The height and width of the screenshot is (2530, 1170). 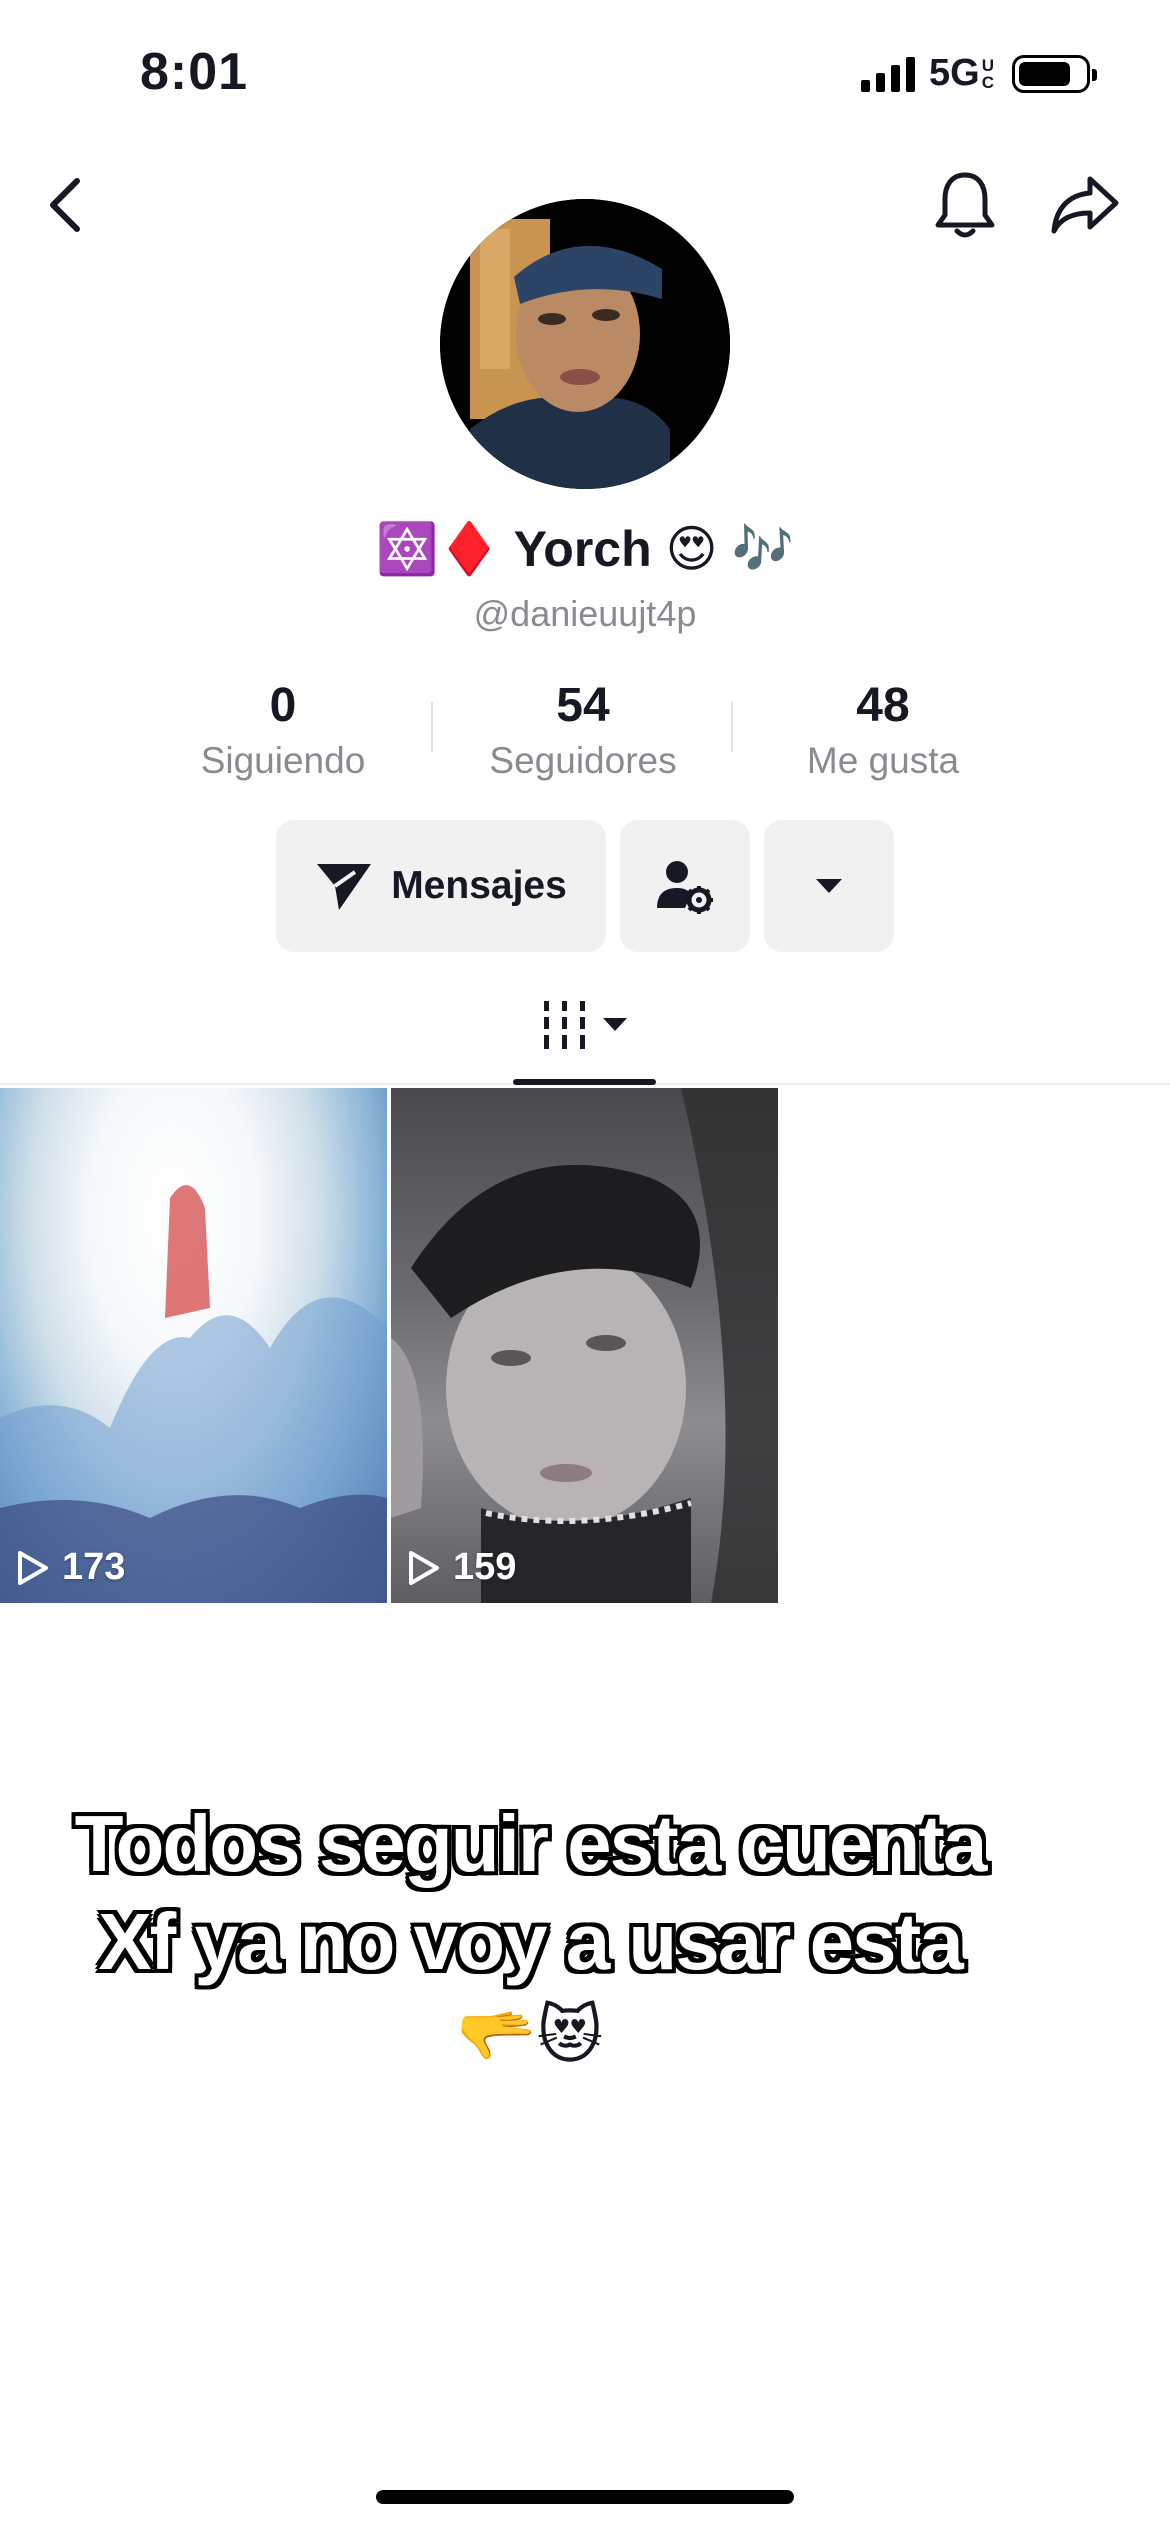 I want to click on follow-settings-button, so click(x=685, y=886).